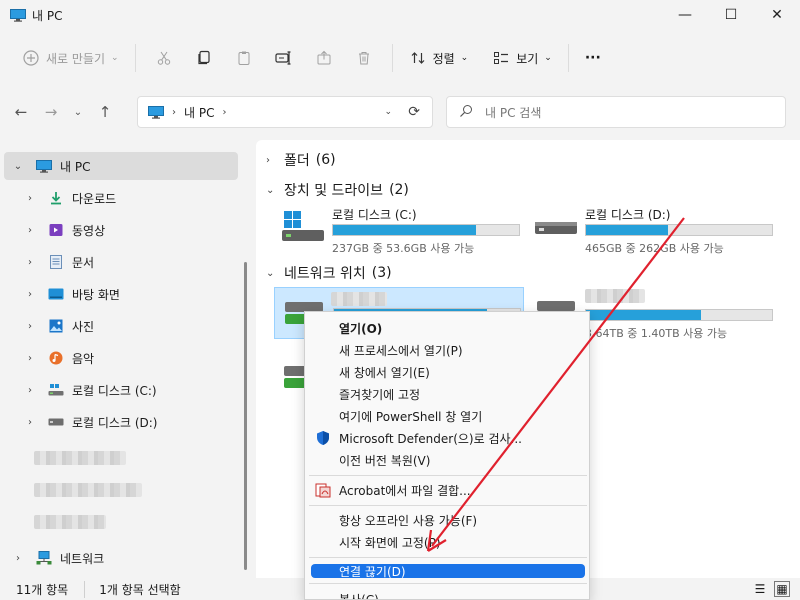  I want to click on nav-item-downloads: › 다운로드, so click(121, 198).